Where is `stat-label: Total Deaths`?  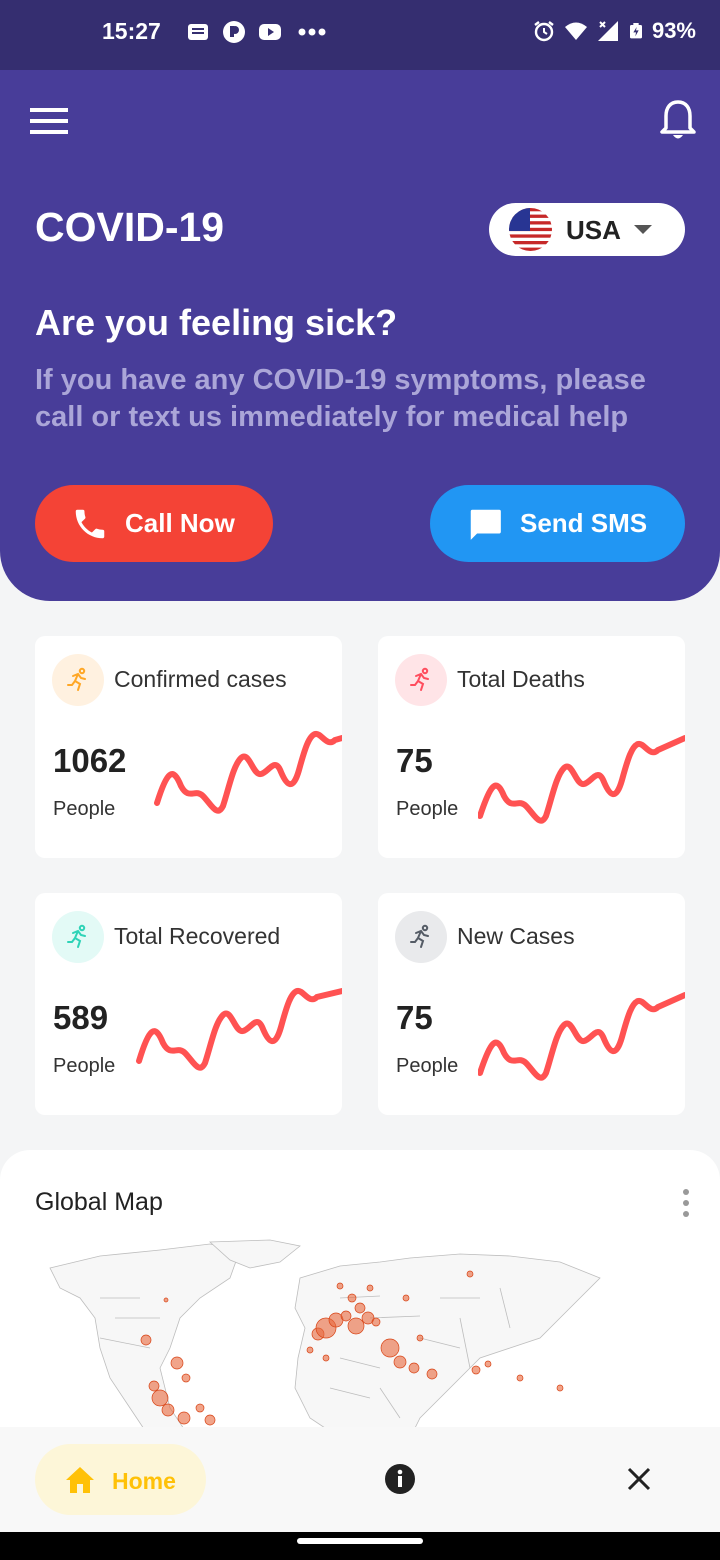
stat-label: Total Deaths is located at coordinates (521, 679).